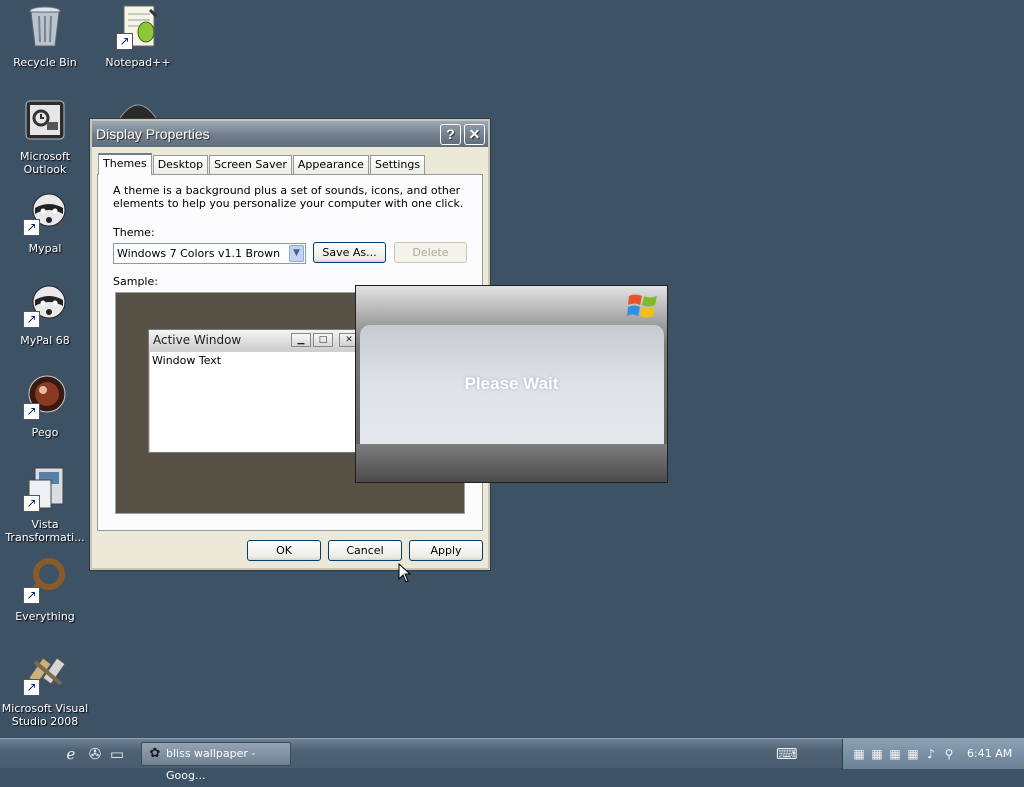 This screenshot has width=1024, height=787. What do you see at coordinates (263, 340) in the screenshot?
I see `sample-active-window-title: Active Window ▁ □ ✕` at bounding box center [263, 340].